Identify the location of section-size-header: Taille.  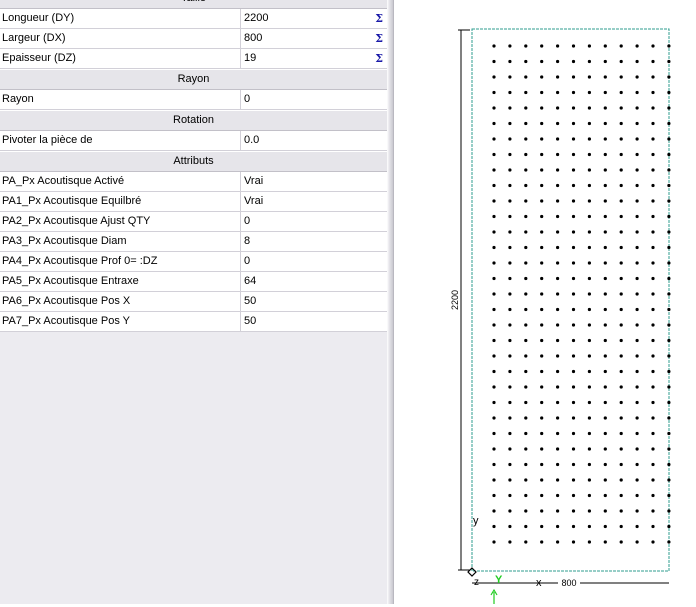
(193, 4).